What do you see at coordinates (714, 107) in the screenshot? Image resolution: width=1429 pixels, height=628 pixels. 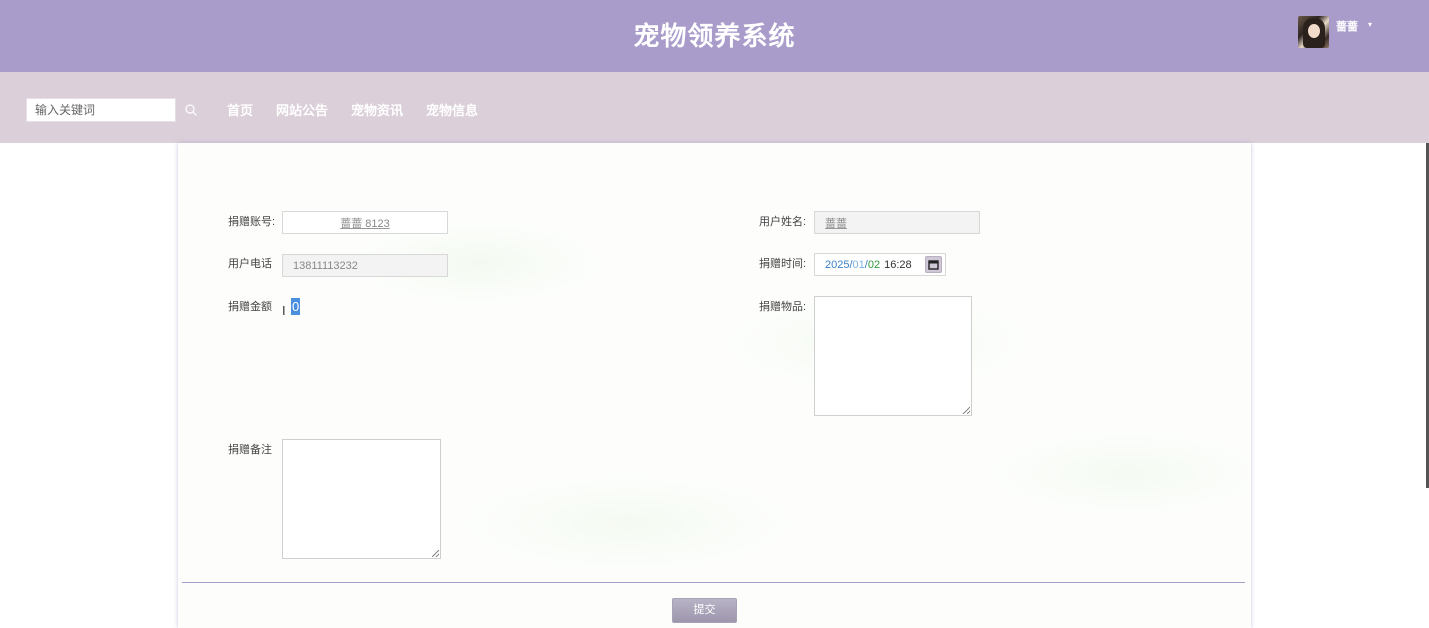 I see `nav-bar: 首页 网站公告 宠物资讯 宠物信息` at bounding box center [714, 107].